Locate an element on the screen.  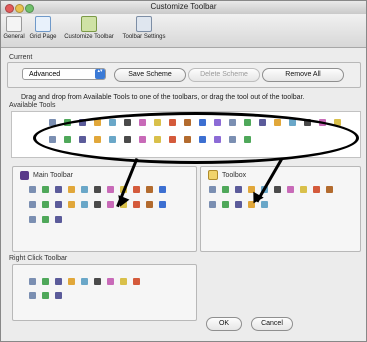
scheme-select-value: Advanced is located at coordinates (45, 74).